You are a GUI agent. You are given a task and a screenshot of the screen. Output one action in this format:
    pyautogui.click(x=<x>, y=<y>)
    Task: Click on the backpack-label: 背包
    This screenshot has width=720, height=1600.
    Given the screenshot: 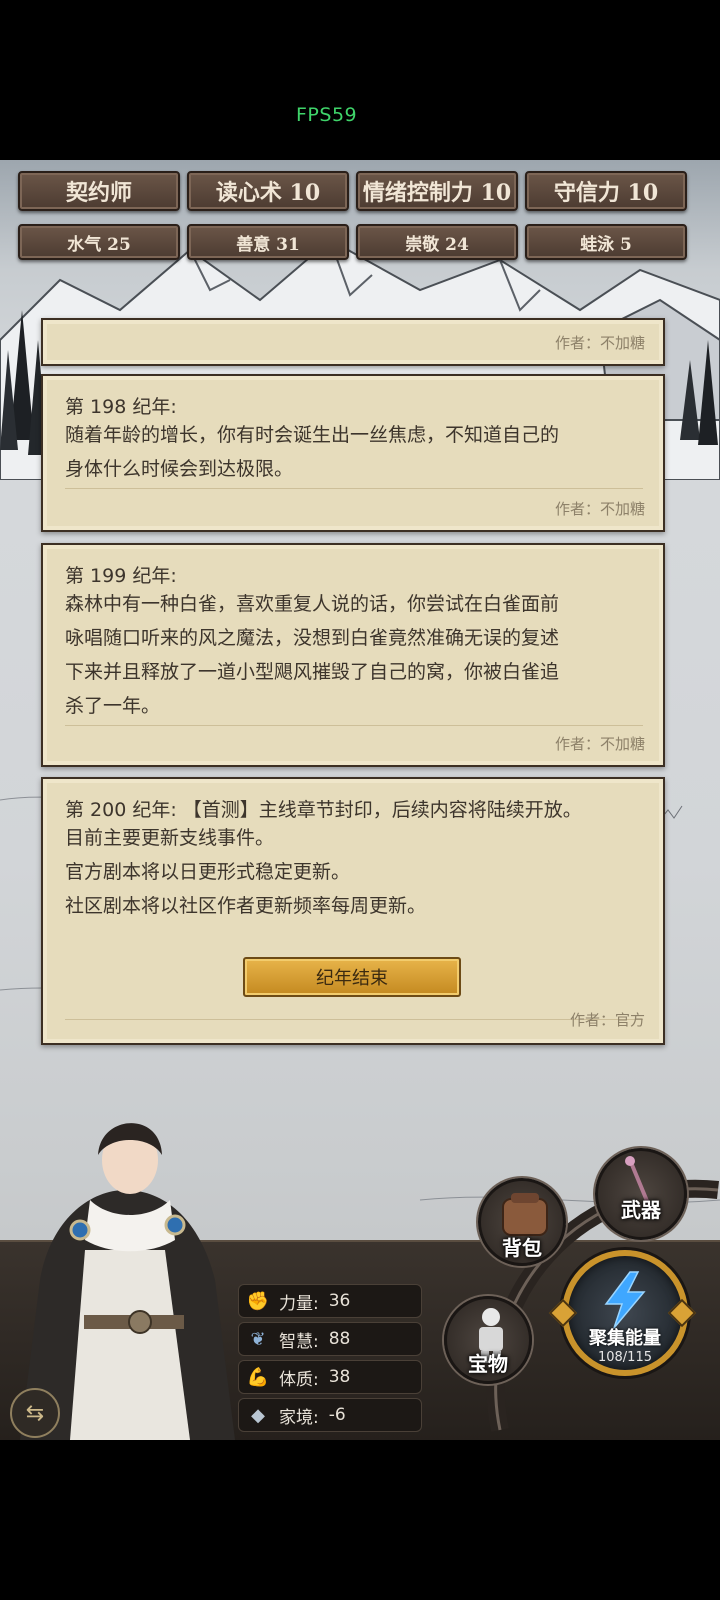 What is the action you would take?
    pyautogui.click(x=522, y=1248)
    